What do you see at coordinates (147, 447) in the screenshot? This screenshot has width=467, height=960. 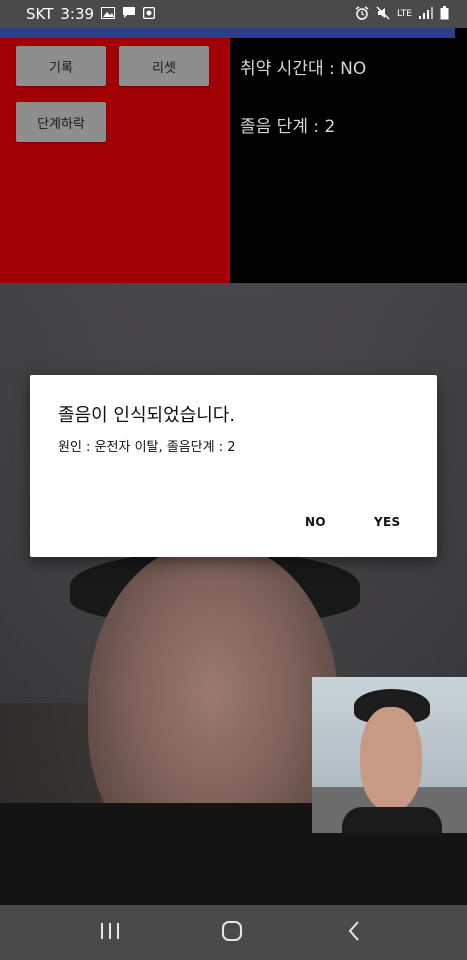 I see `dialog-message: 원인 : 운전자 이탈, 졸음단계 : 2` at bounding box center [147, 447].